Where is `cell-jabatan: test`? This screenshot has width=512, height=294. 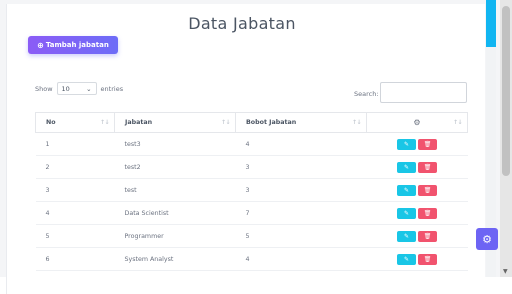 cell-jabatan: test is located at coordinates (175, 190).